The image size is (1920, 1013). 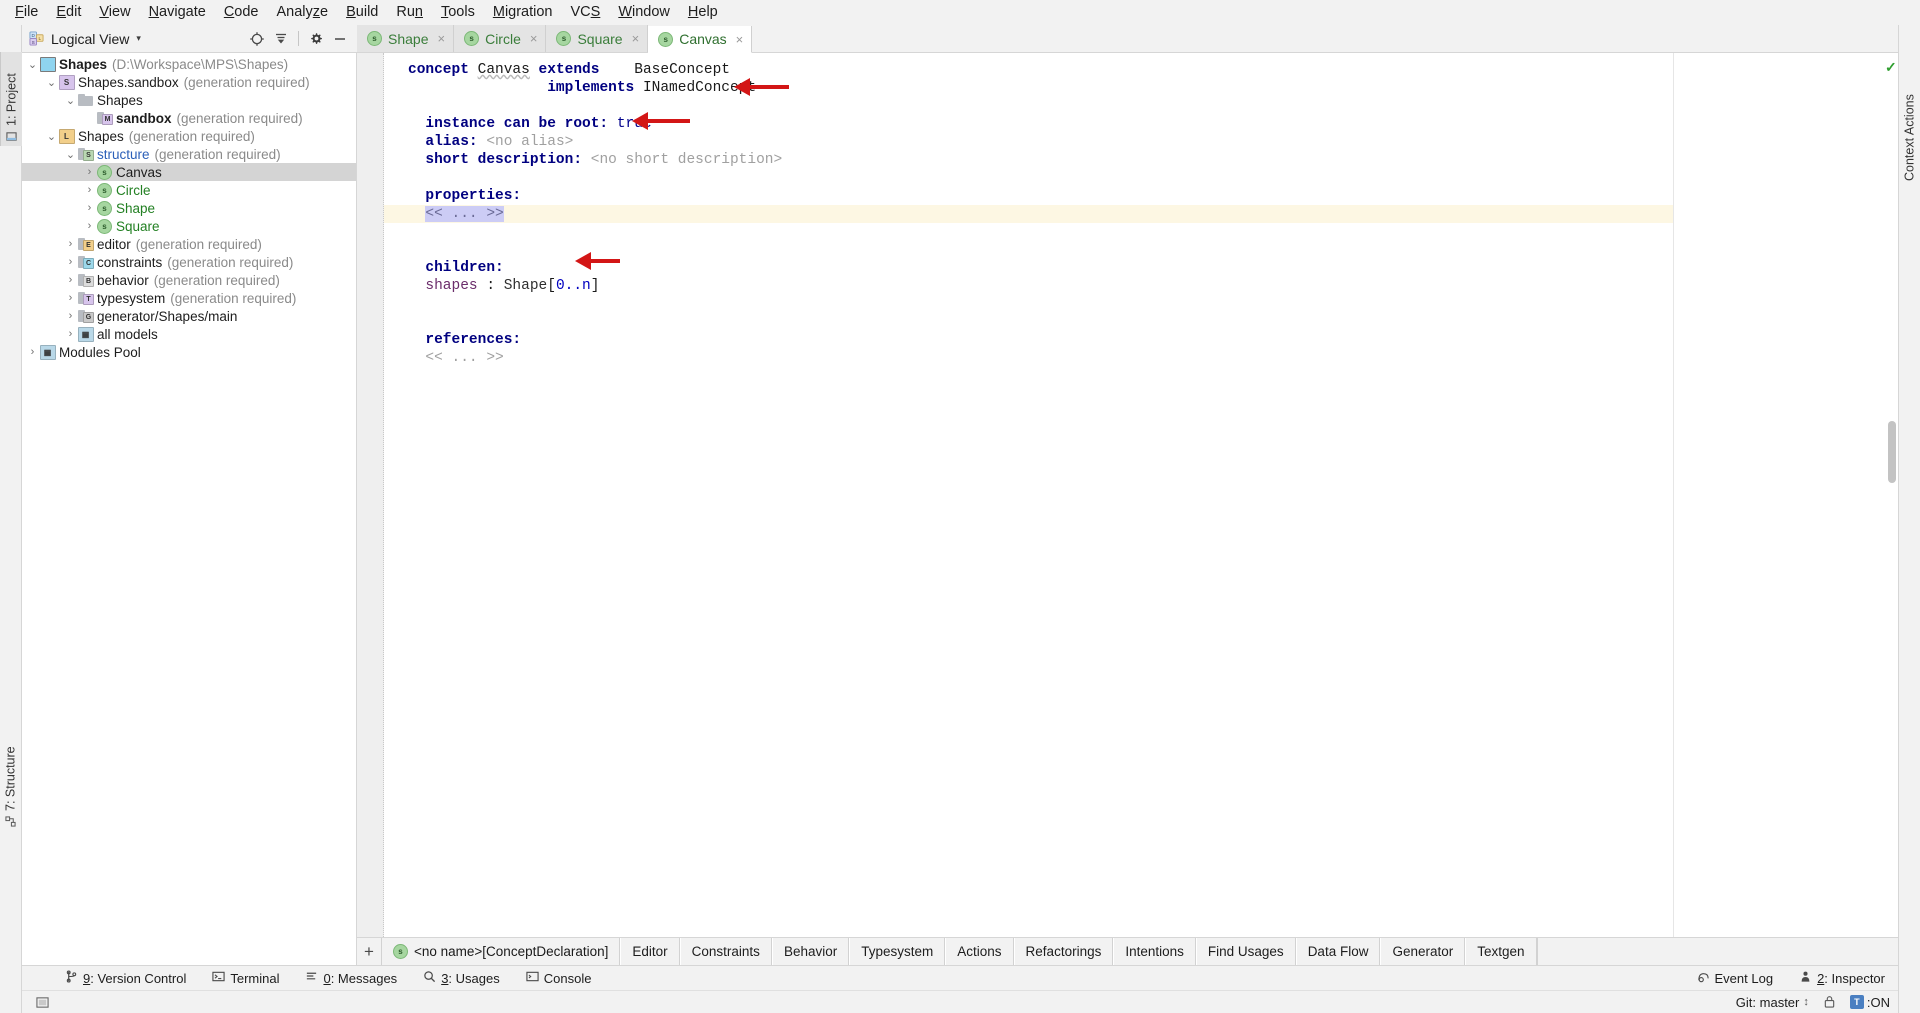 What do you see at coordinates (189, 280) in the screenshot?
I see `tree-row: › Bbehavior (generation required)` at bounding box center [189, 280].